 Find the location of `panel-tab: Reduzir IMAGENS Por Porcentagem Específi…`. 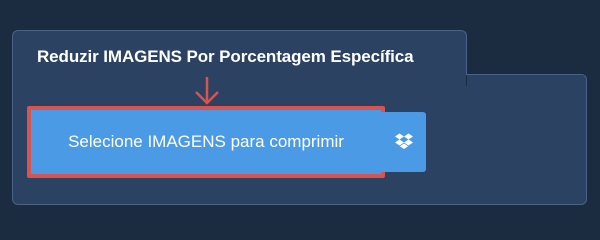

panel-tab: Reduzir IMAGENS Por Porcentagem Específi… is located at coordinates (239, 52).